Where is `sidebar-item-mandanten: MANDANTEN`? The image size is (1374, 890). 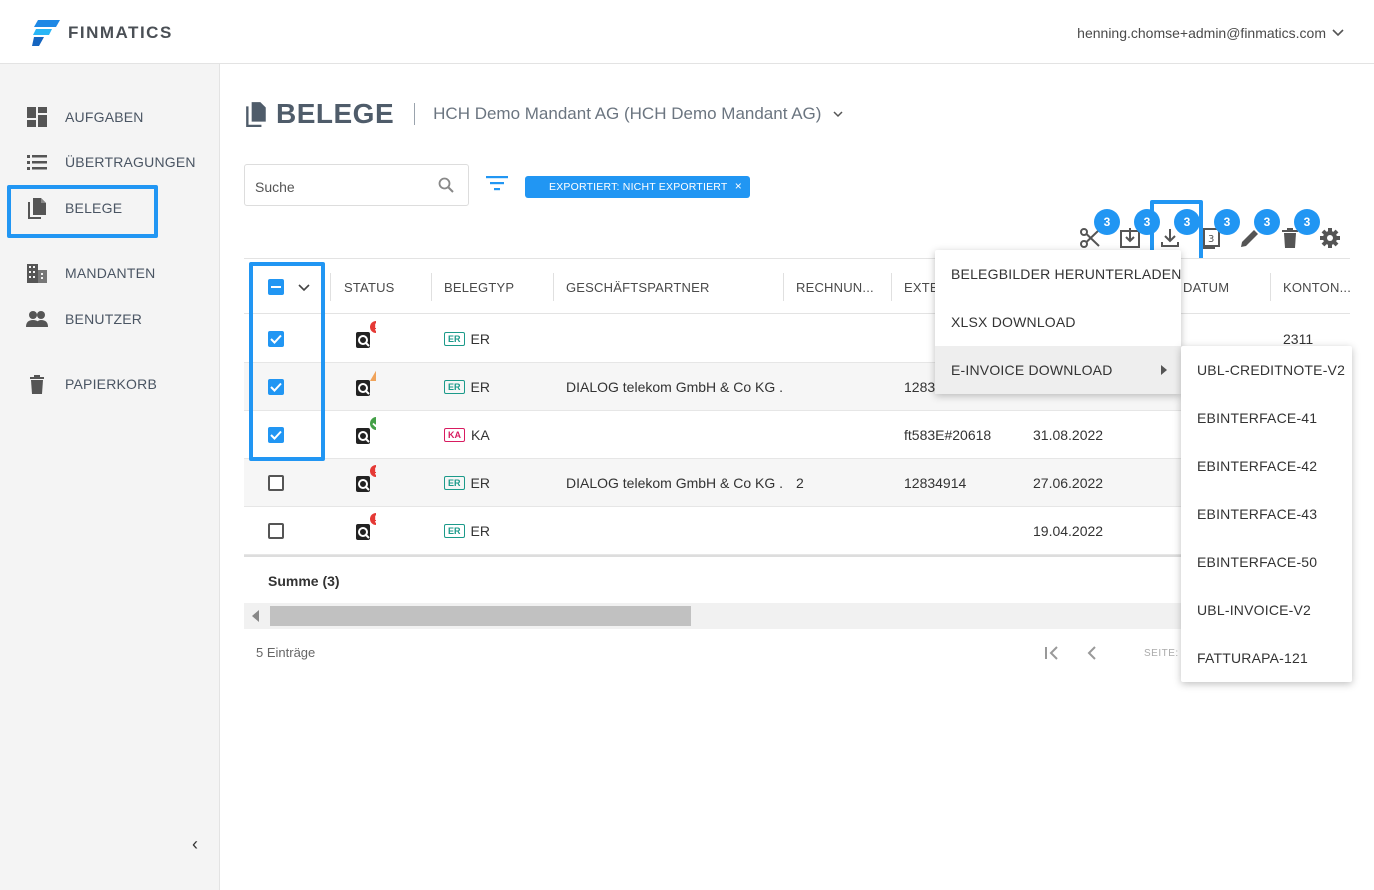 sidebar-item-mandanten: MANDANTEN is located at coordinates (110, 273).